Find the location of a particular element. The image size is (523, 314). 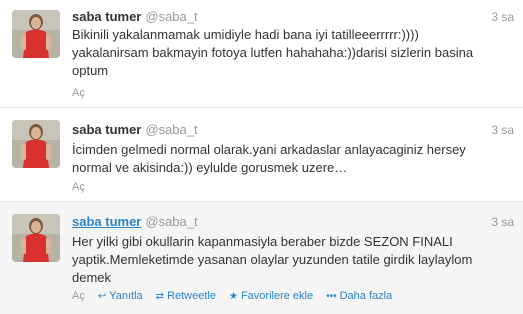

more-button: ••• Daha fazla is located at coordinates (359, 296).